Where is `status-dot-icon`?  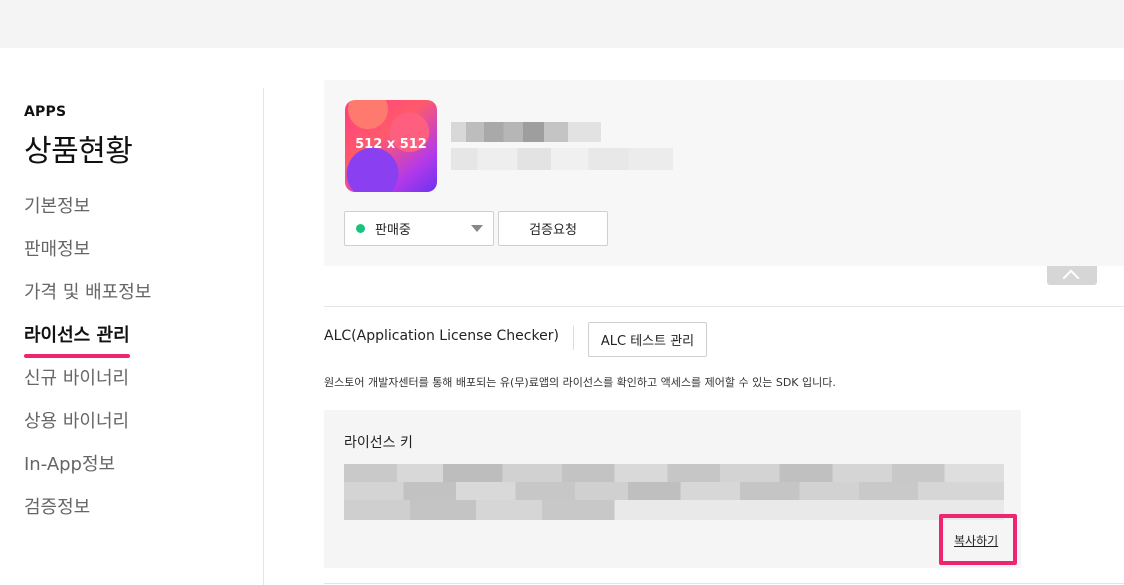
status-dot-icon is located at coordinates (360, 228).